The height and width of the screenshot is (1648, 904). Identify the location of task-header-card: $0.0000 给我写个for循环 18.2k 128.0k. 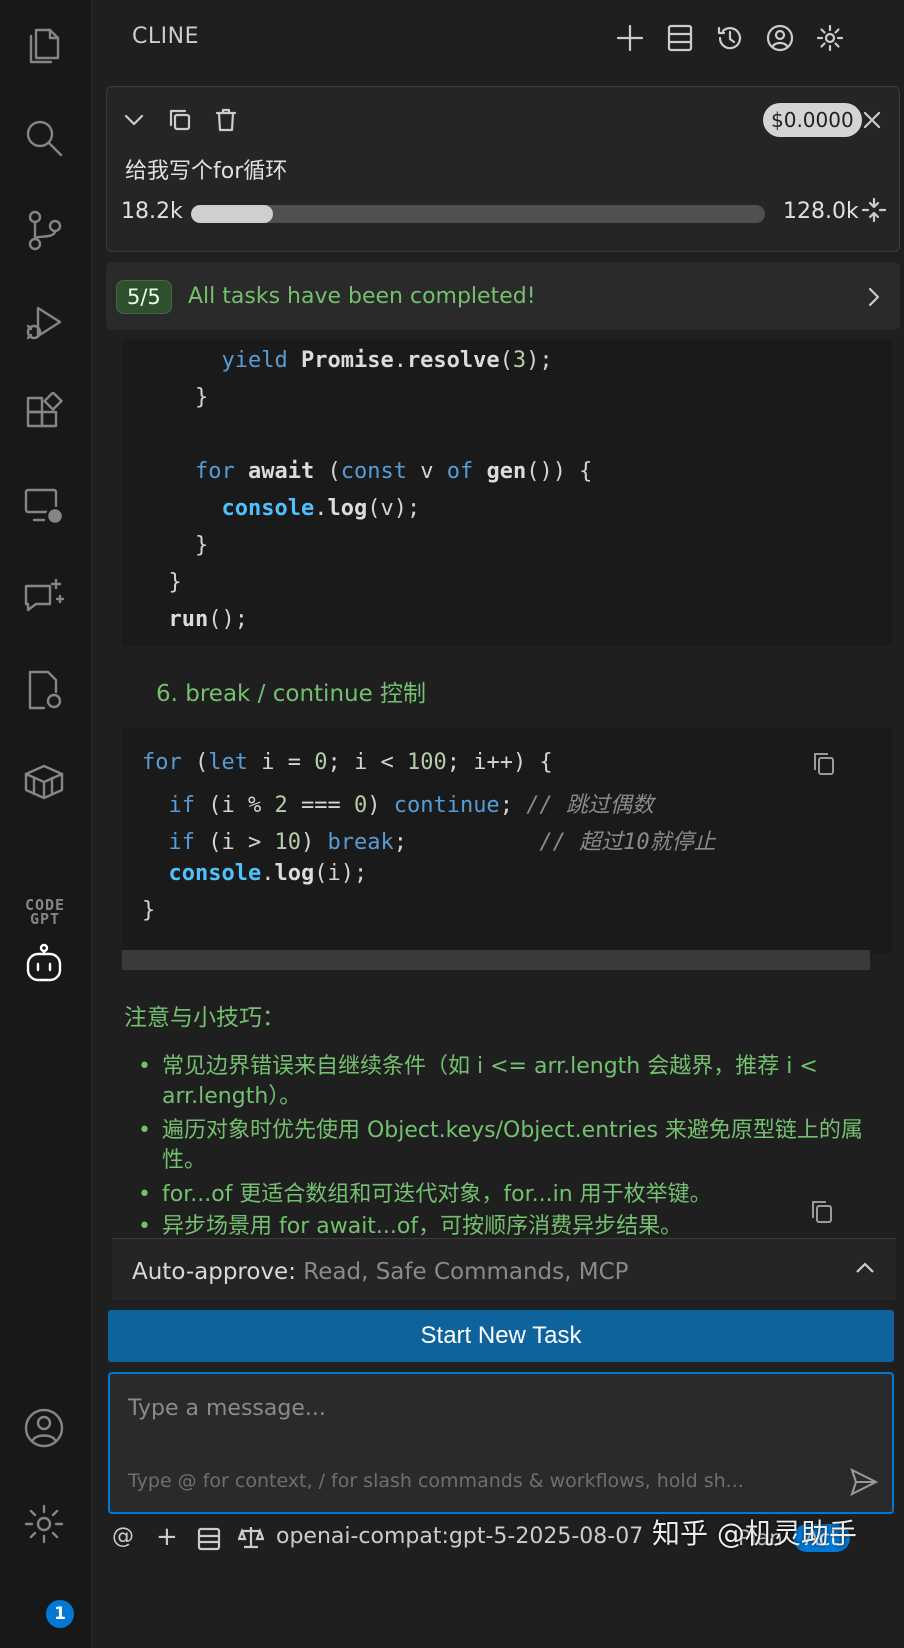
(503, 169).